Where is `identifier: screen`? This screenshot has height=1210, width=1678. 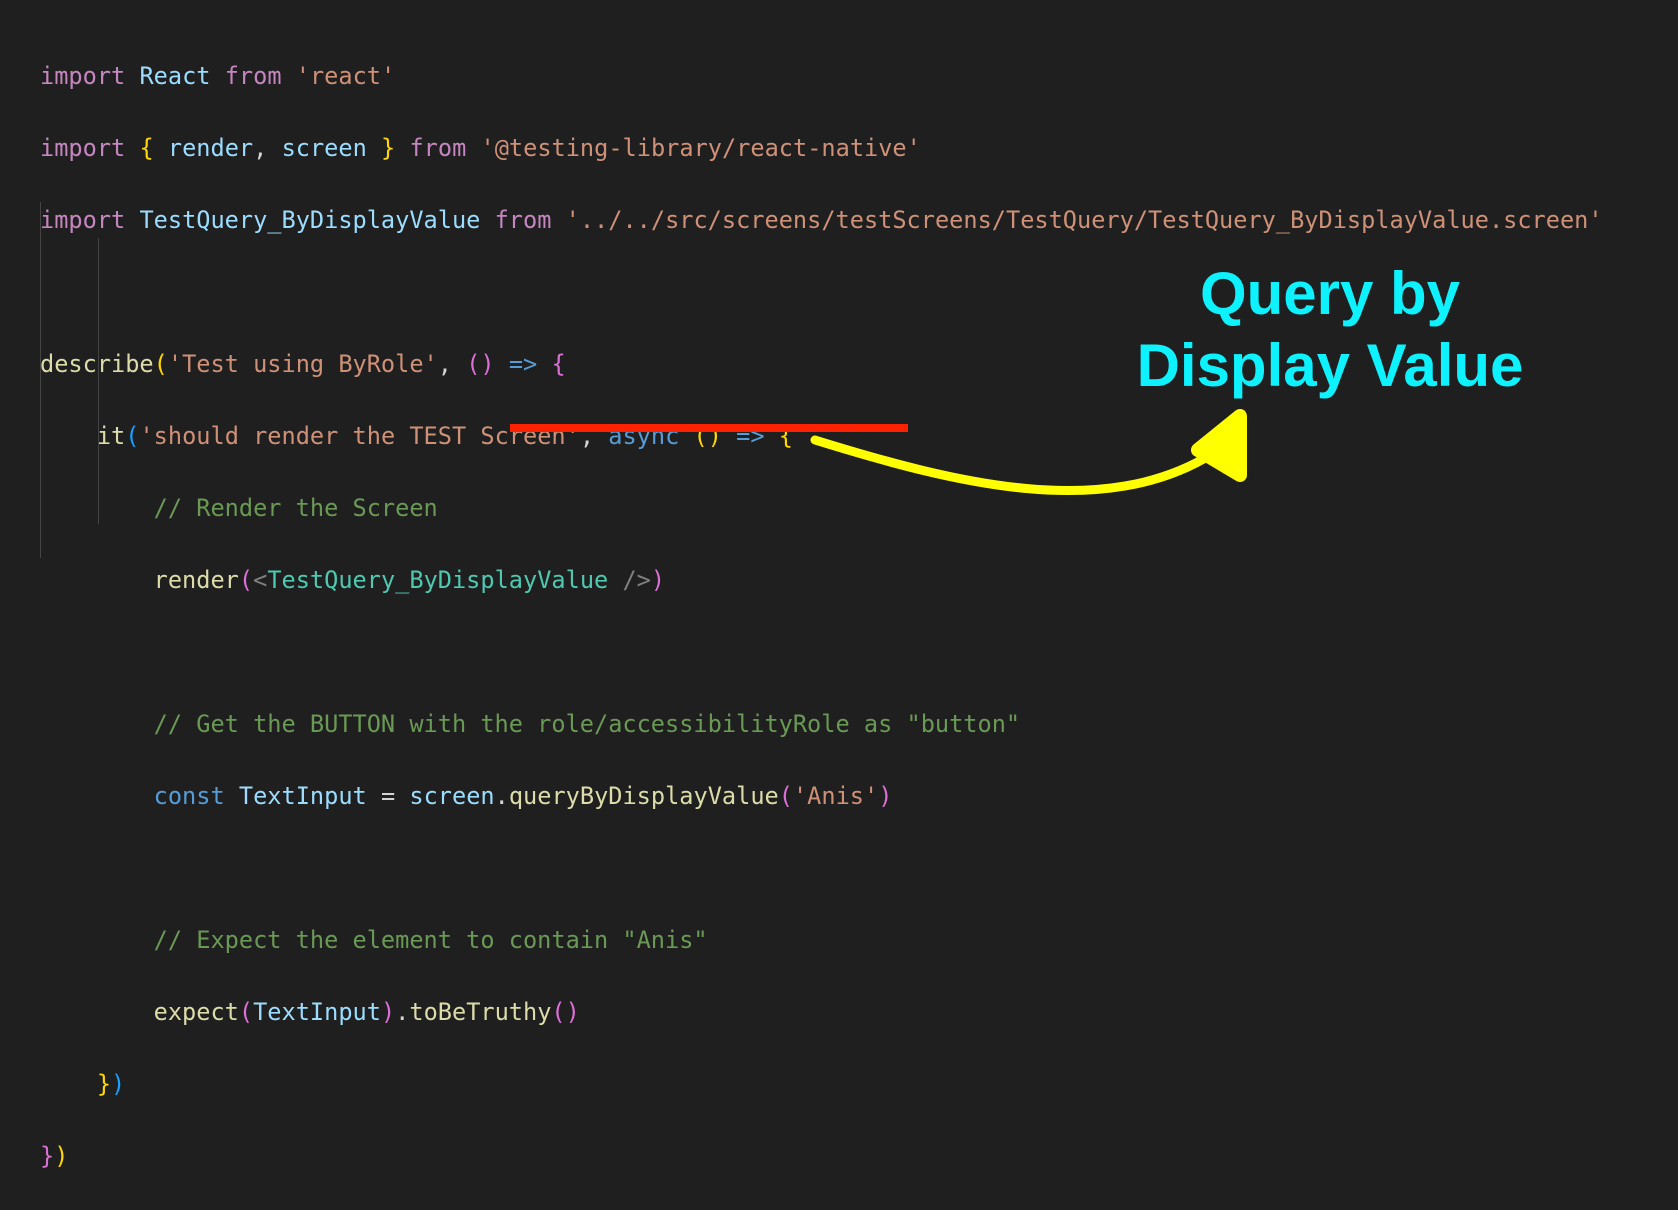 identifier: screen is located at coordinates (452, 796).